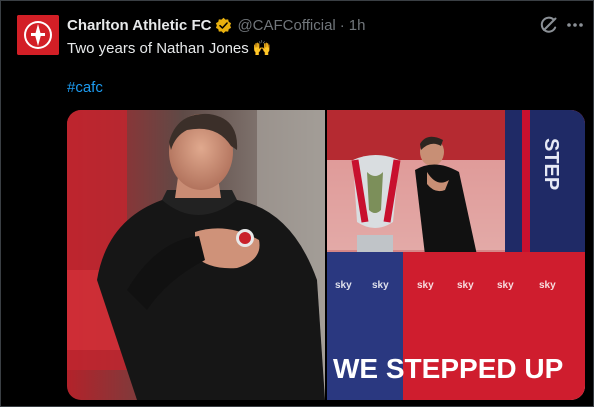 The height and width of the screenshot is (407, 594). What do you see at coordinates (575, 25) in the screenshot?
I see `more-icon` at bounding box center [575, 25].